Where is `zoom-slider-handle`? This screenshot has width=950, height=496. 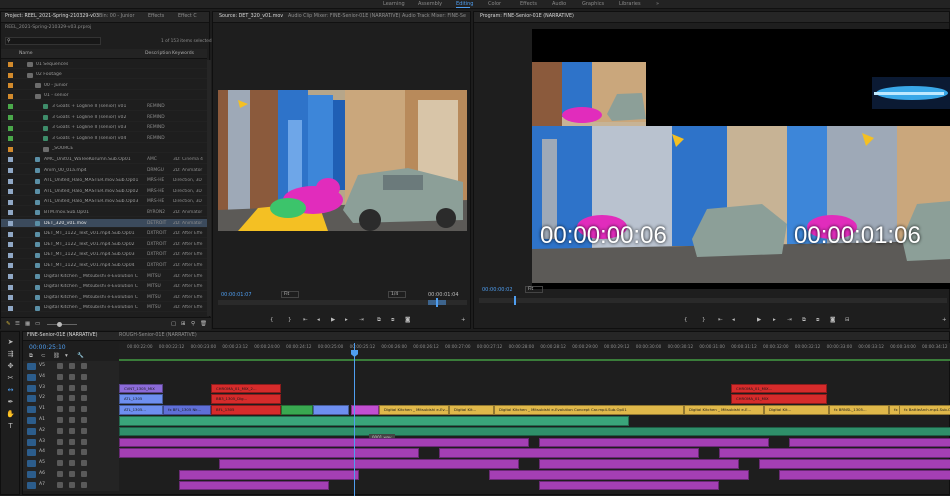
zoom-slider-handle is located at coordinates (59, 324).